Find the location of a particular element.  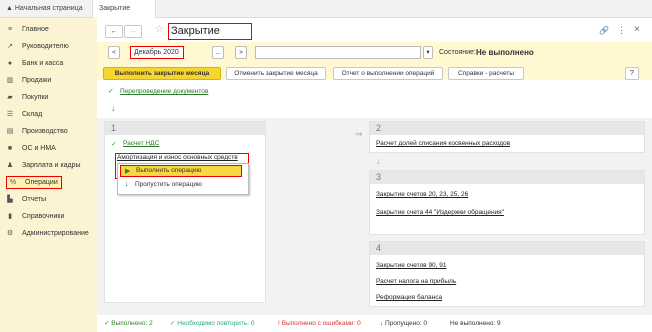

sidebar-item-label: Производство is located at coordinates (45, 131).